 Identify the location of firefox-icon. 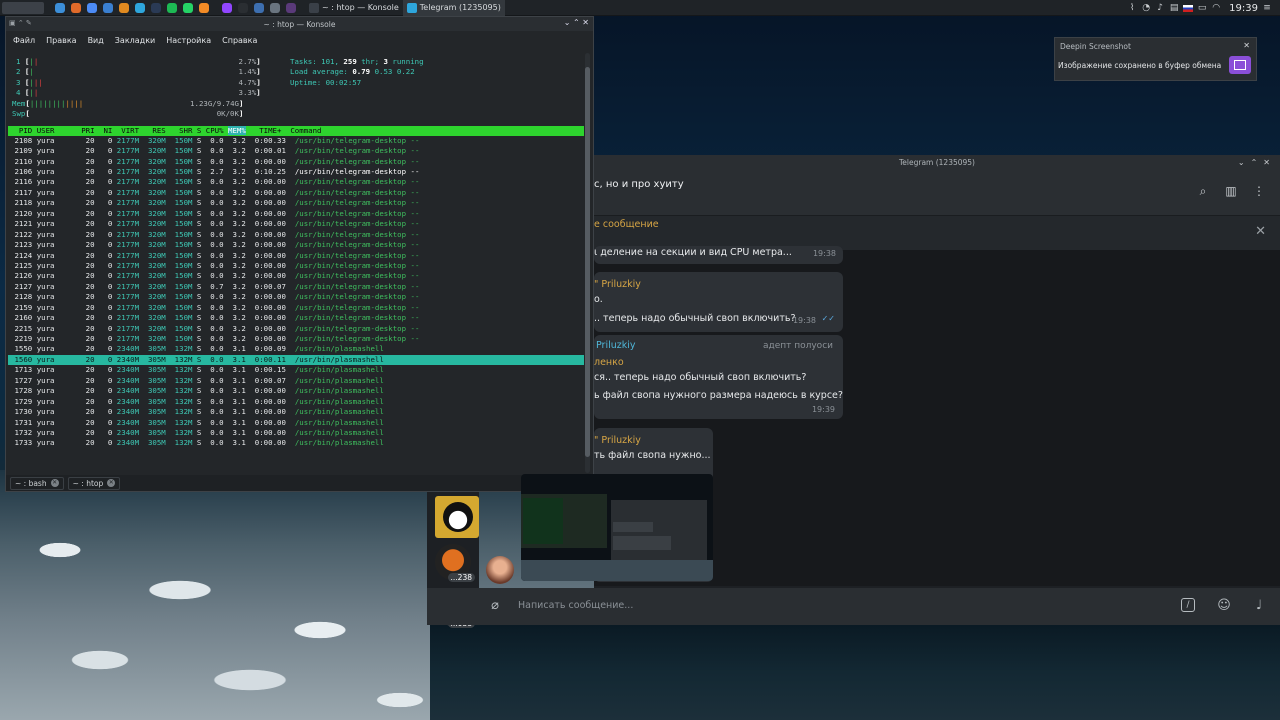
(76, 7).